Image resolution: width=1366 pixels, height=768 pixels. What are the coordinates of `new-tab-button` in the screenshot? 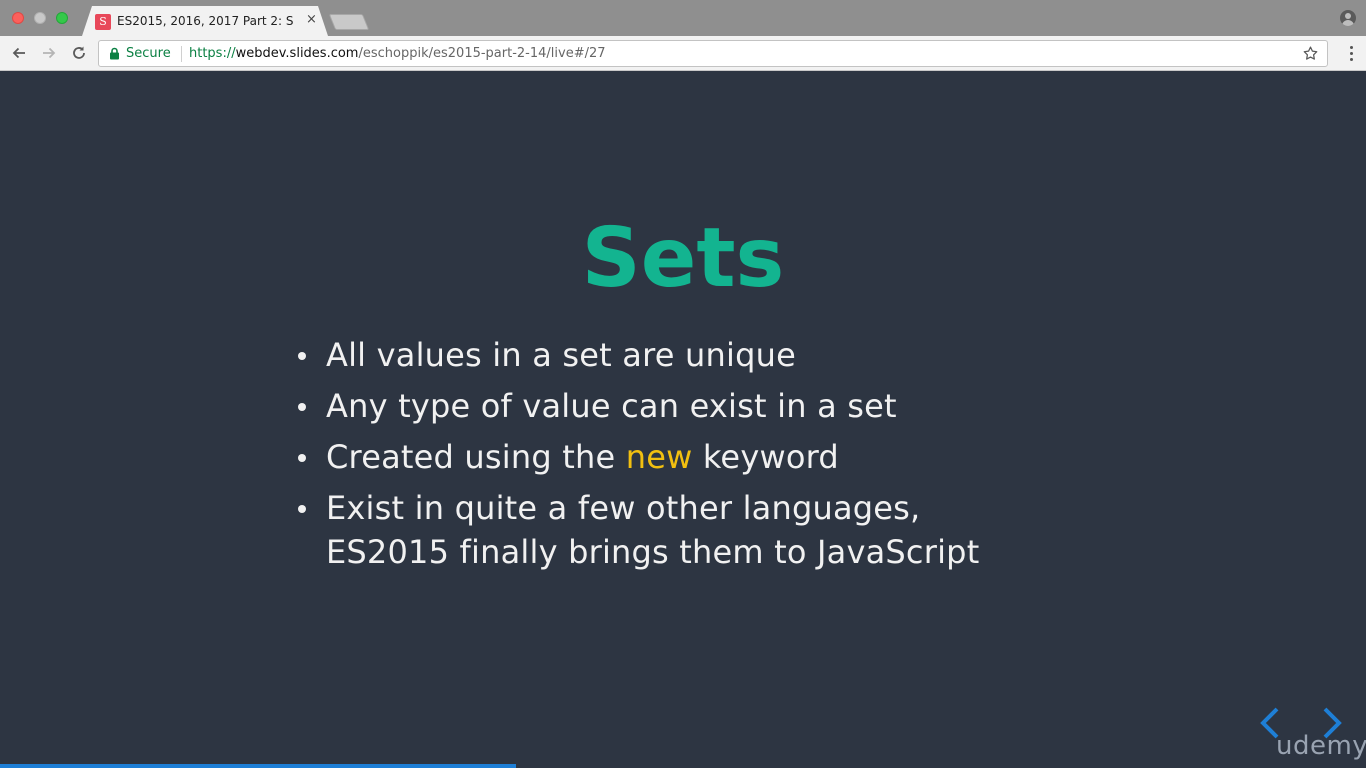 It's located at (349, 22).